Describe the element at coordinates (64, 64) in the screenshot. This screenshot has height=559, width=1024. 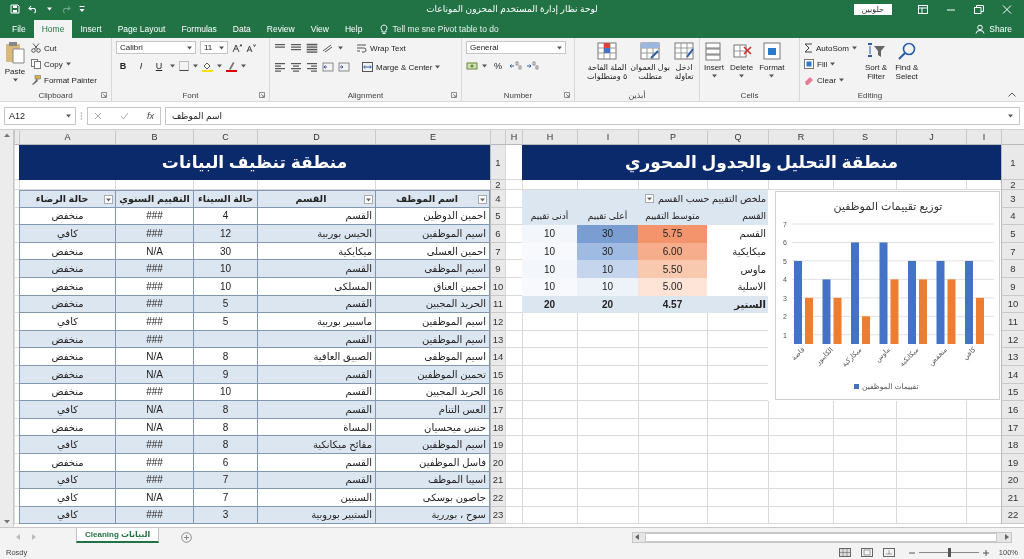
I see `copy-button: Copy` at that location.